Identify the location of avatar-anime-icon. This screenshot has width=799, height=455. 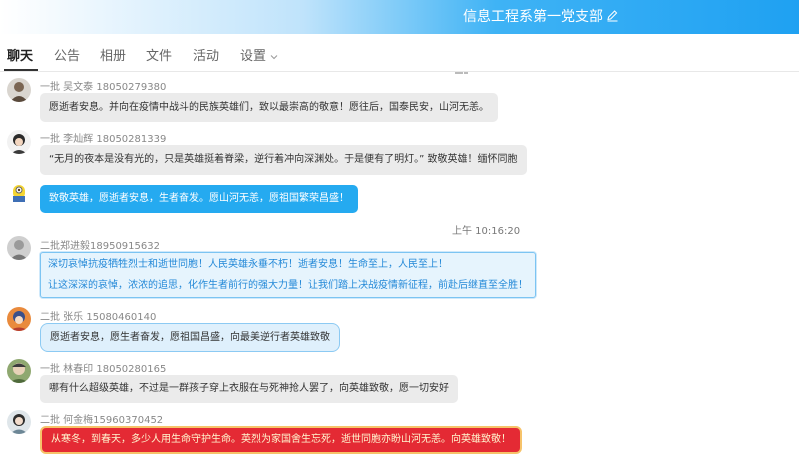
(19, 319).